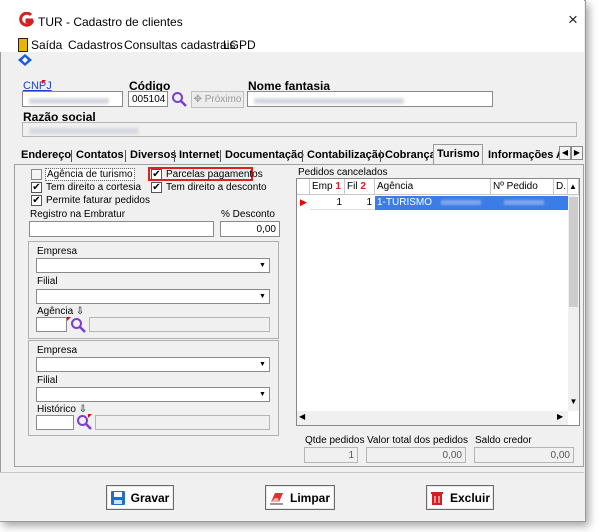  Describe the element at coordinates (560, 416) in the screenshot. I see `scroll-right-icon: ▶` at that location.